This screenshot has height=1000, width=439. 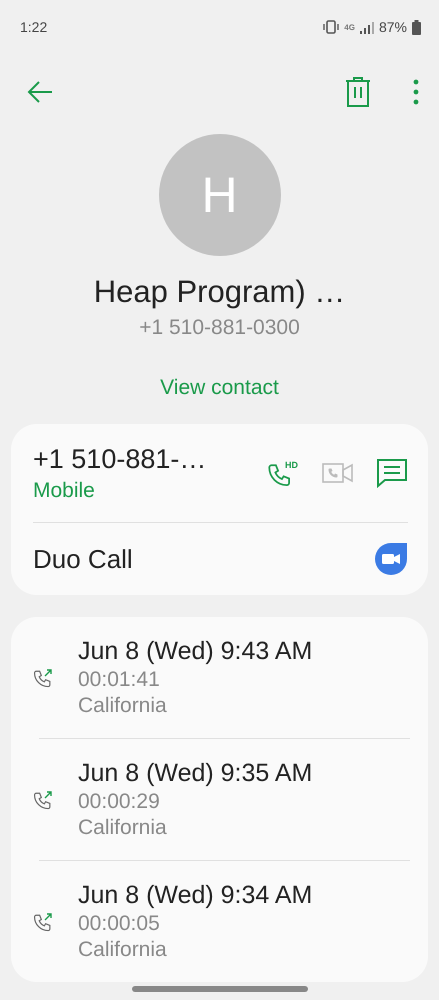 What do you see at coordinates (358, 92) in the screenshot?
I see `delete-button` at bounding box center [358, 92].